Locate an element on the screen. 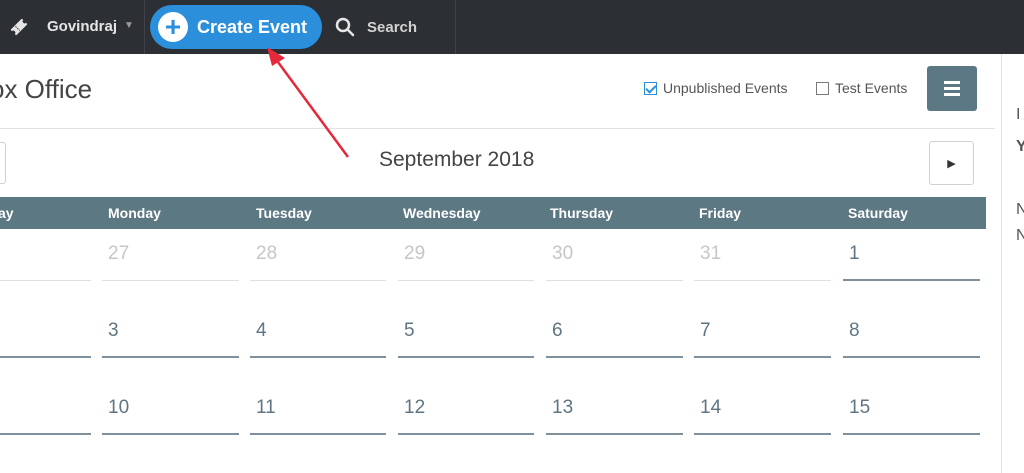  top-navigation-bar: Govindraj ▼ + Create Event Search is located at coordinates (512, 27).